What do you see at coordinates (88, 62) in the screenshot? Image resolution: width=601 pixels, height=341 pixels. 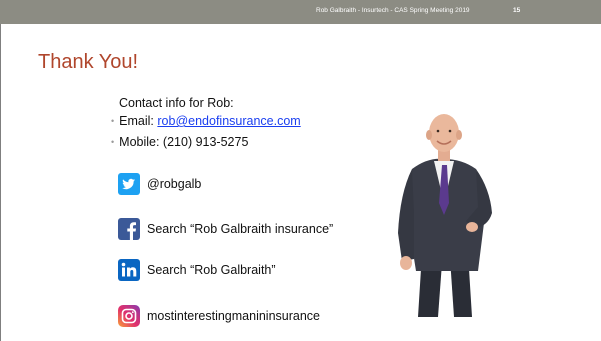 I see `slide-title: Thank You!` at bounding box center [88, 62].